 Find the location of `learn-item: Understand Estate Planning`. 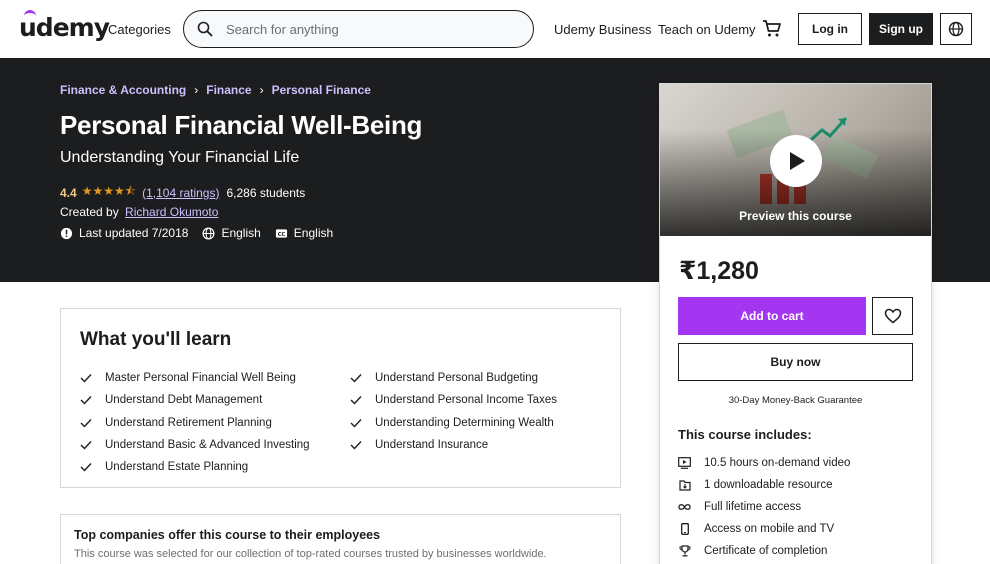

learn-item: Understand Estate Planning is located at coordinates (195, 467).